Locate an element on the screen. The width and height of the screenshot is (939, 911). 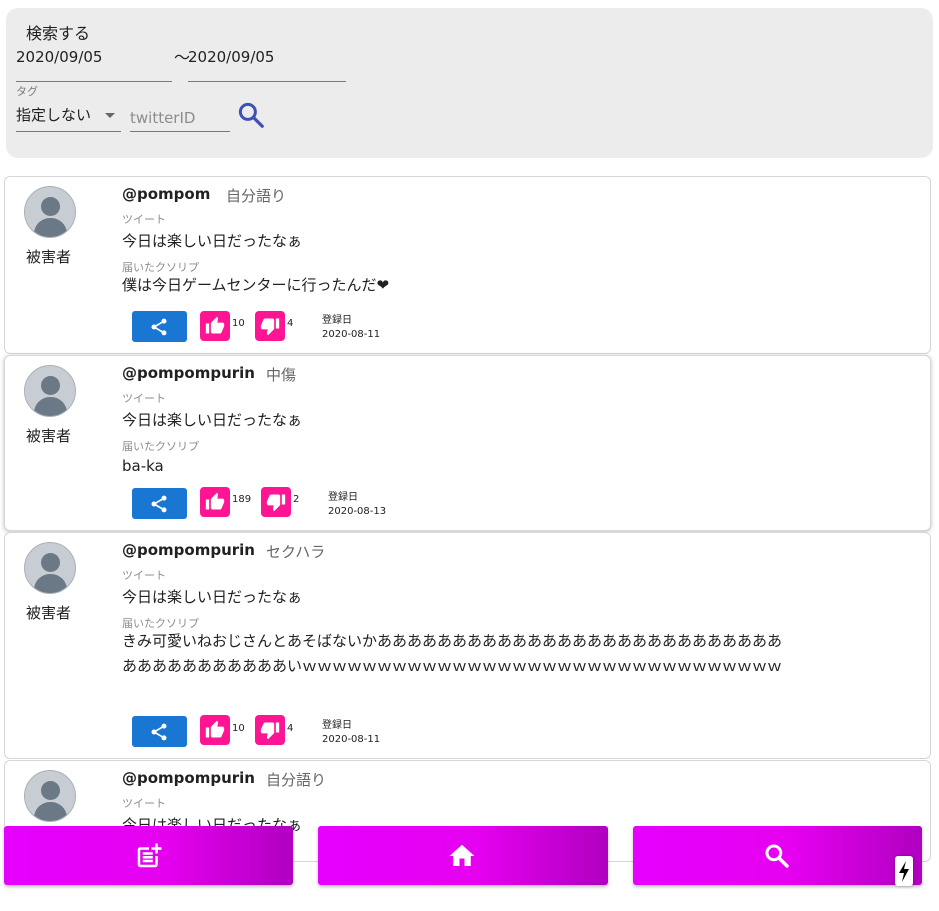
home-icon is located at coordinates (462, 855).